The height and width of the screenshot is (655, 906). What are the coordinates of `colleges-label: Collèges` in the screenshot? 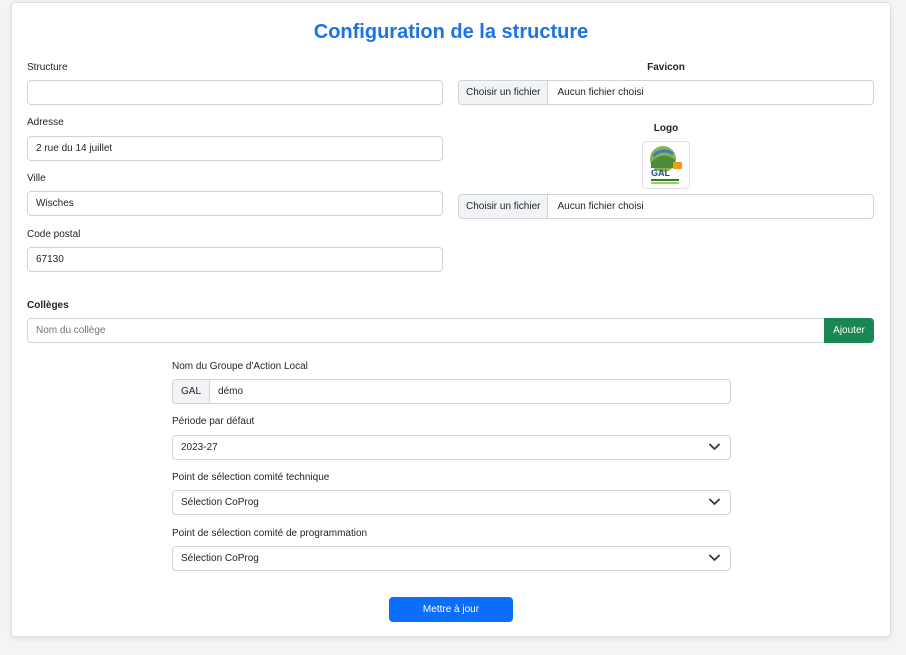 It's located at (48, 305).